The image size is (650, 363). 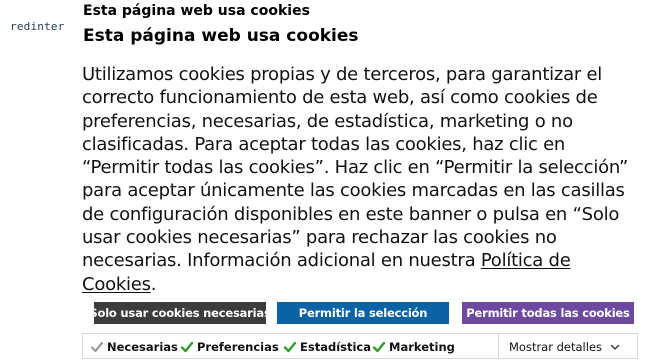 What do you see at coordinates (37, 26) in the screenshot?
I see `redinter-logo: redinter` at bounding box center [37, 26].